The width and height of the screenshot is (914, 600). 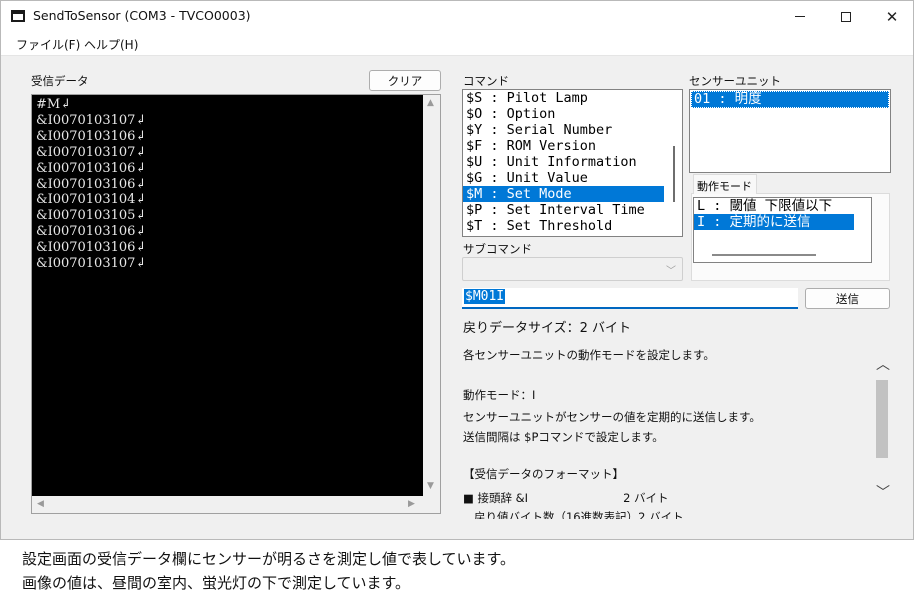 I want to click on command-item: $S : Pilot Lamp, so click(x=563, y=98).